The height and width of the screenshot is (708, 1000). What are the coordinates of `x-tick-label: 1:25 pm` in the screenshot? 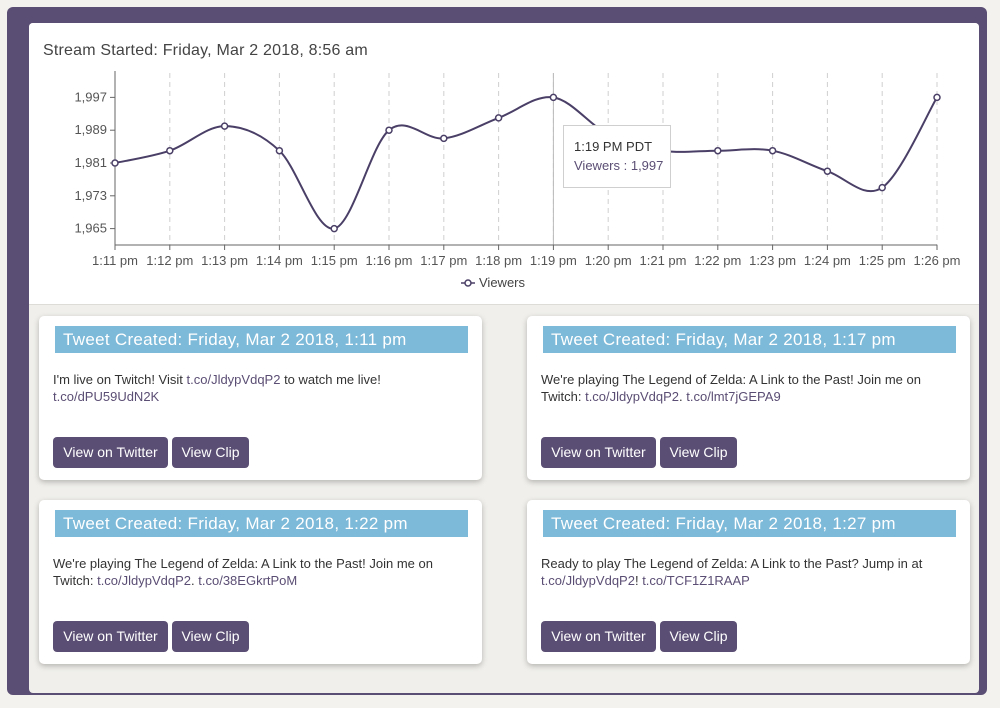 It's located at (882, 260).